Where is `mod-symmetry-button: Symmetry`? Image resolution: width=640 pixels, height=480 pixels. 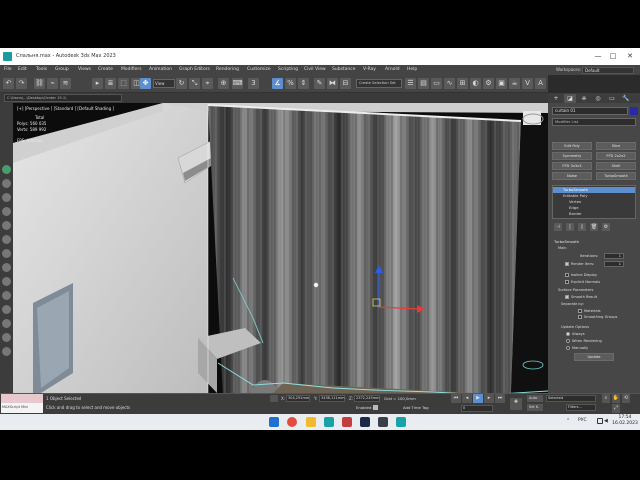
mod-symmetry-button: Symmetry is located at coordinates (572, 156).